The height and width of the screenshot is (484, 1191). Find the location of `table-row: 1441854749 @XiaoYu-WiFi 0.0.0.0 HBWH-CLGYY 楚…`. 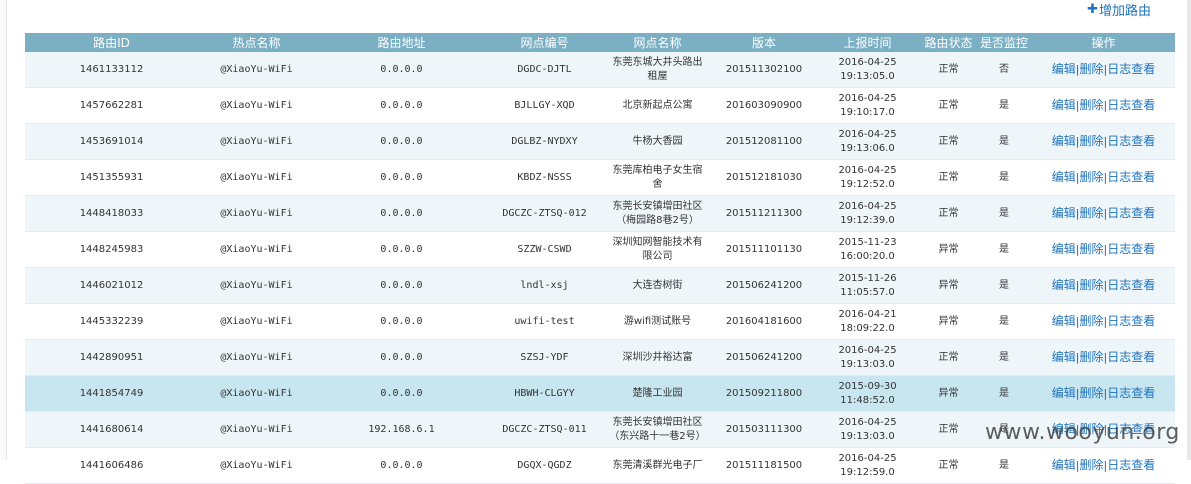

table-row: 1441854749 @XiaoYu-WiFi 0.0.0.0 HBWH-CLGYY 楚… is located at coordinates (600, 393).